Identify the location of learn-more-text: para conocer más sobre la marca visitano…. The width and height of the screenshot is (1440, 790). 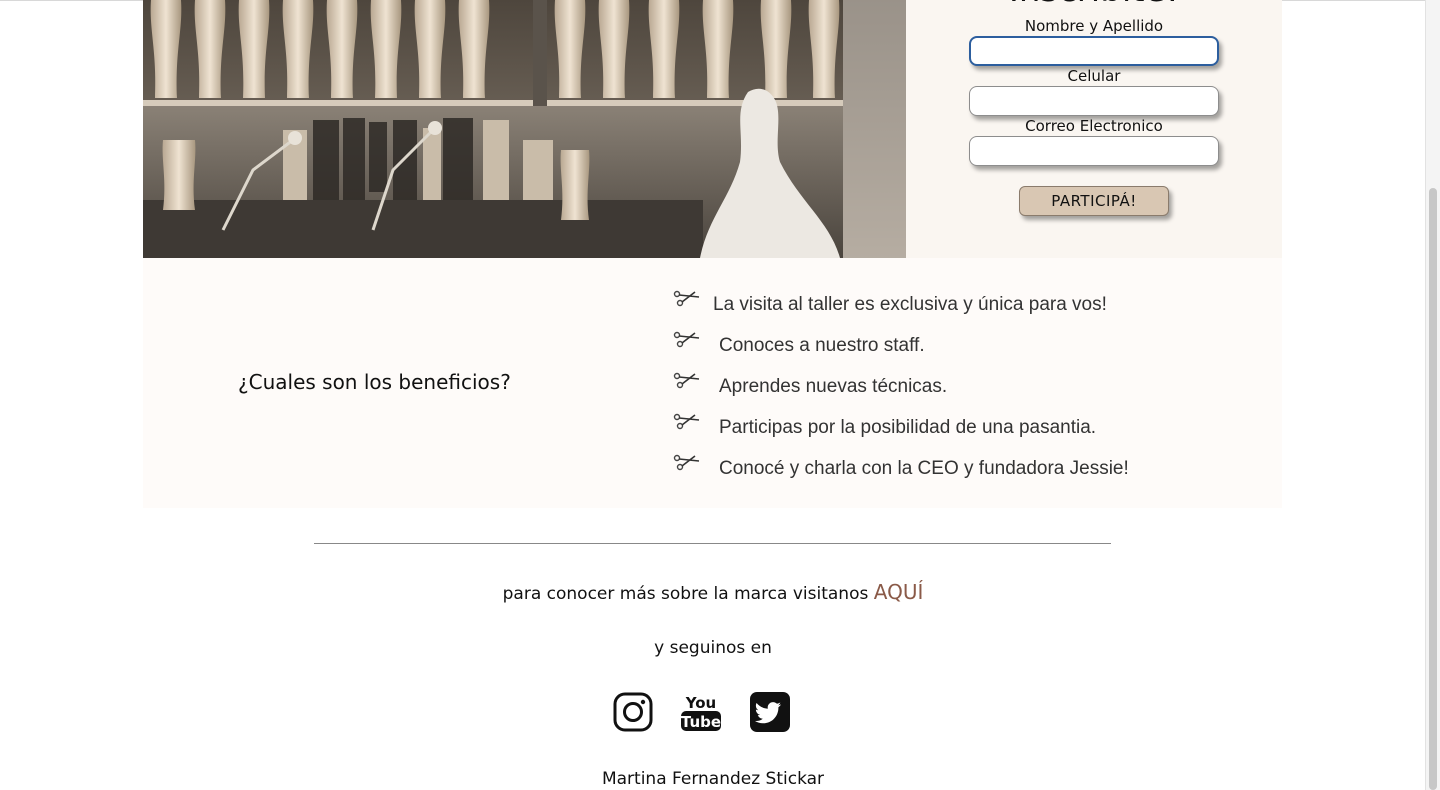
(685, 594).